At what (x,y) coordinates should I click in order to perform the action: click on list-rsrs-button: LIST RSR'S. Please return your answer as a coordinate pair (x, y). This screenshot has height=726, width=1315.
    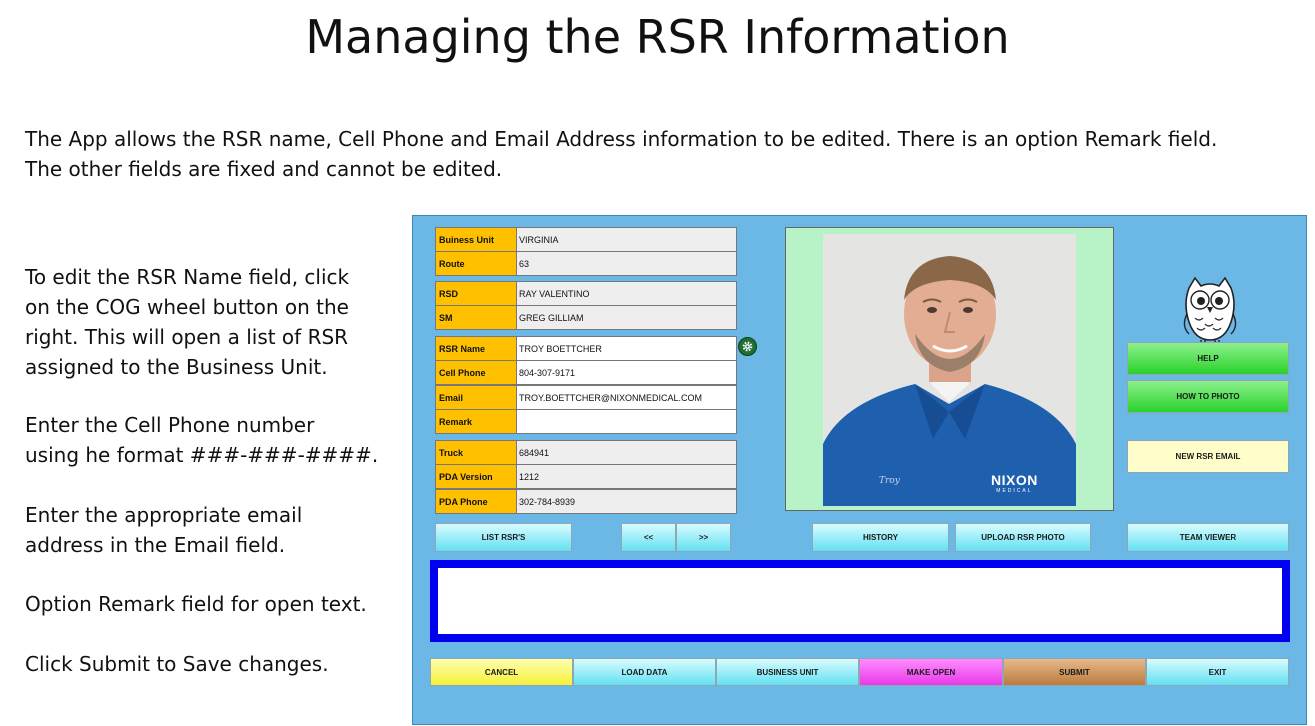
    Looking at the image, I should click on (503, 537).